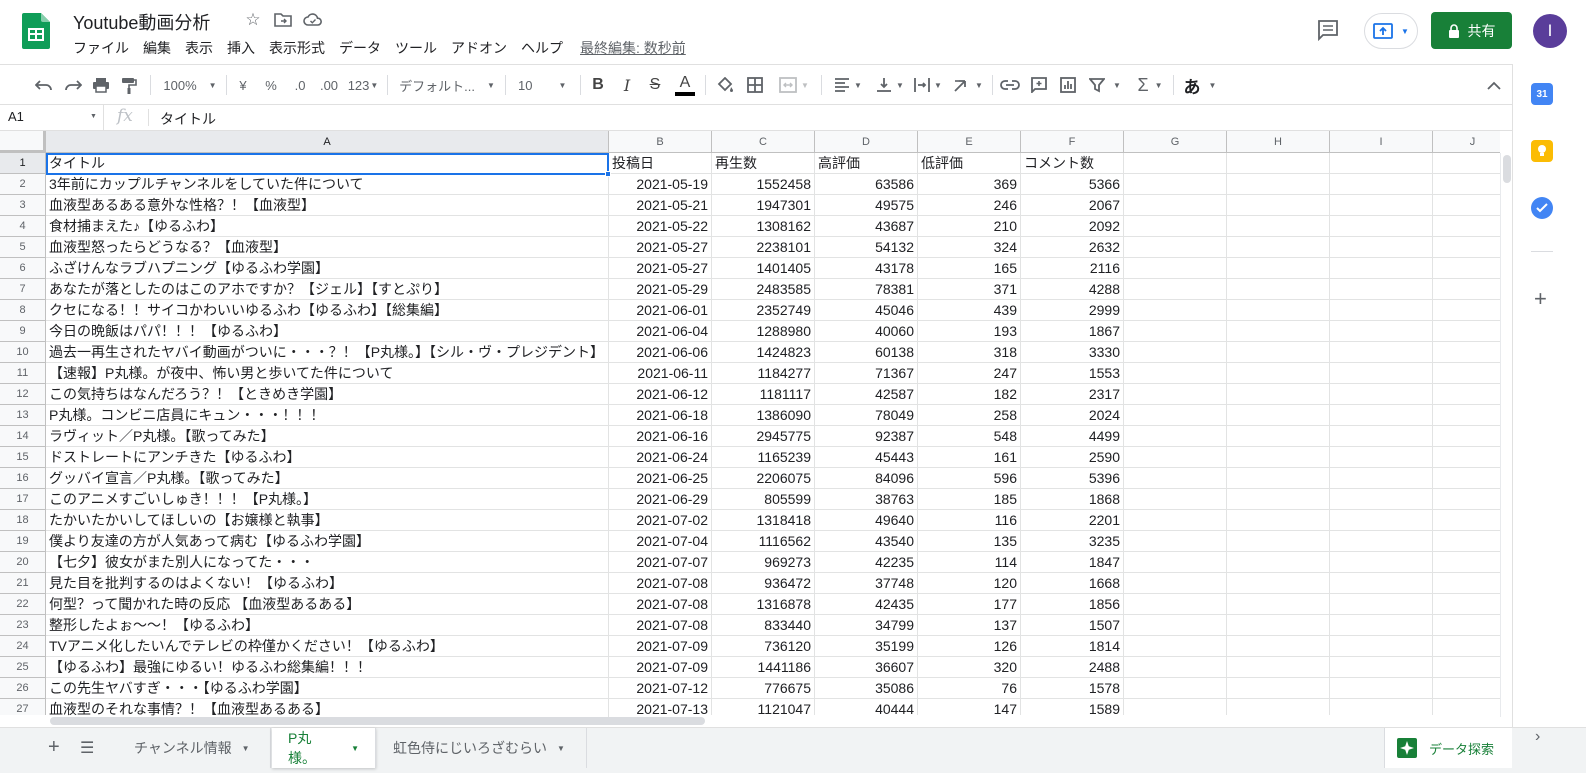 This screenshot has width=1586, height=773. I want to click on vertical-scroll-thumb, so click(1507, 169).